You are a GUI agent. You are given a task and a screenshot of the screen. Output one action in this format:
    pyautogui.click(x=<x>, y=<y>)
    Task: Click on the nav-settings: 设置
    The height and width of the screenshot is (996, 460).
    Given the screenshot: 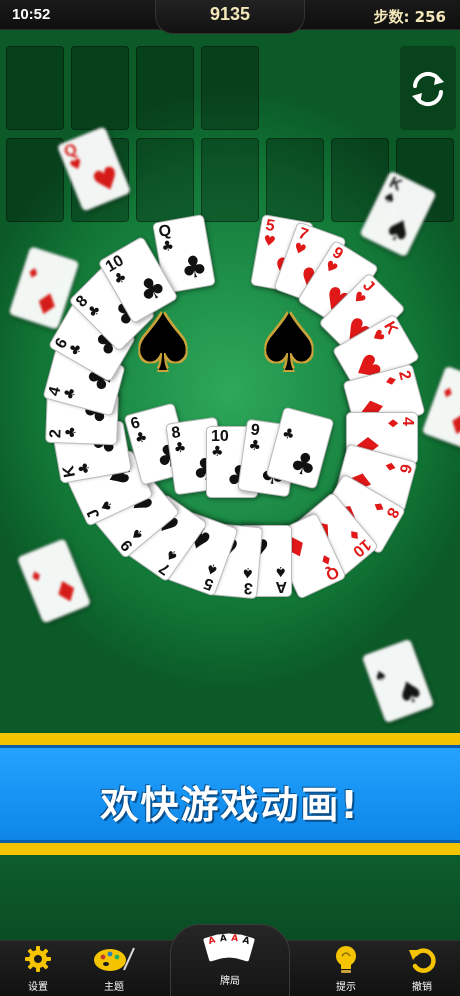 What is the action you would take?
    pyautogui.click(x=38, y=969)
    